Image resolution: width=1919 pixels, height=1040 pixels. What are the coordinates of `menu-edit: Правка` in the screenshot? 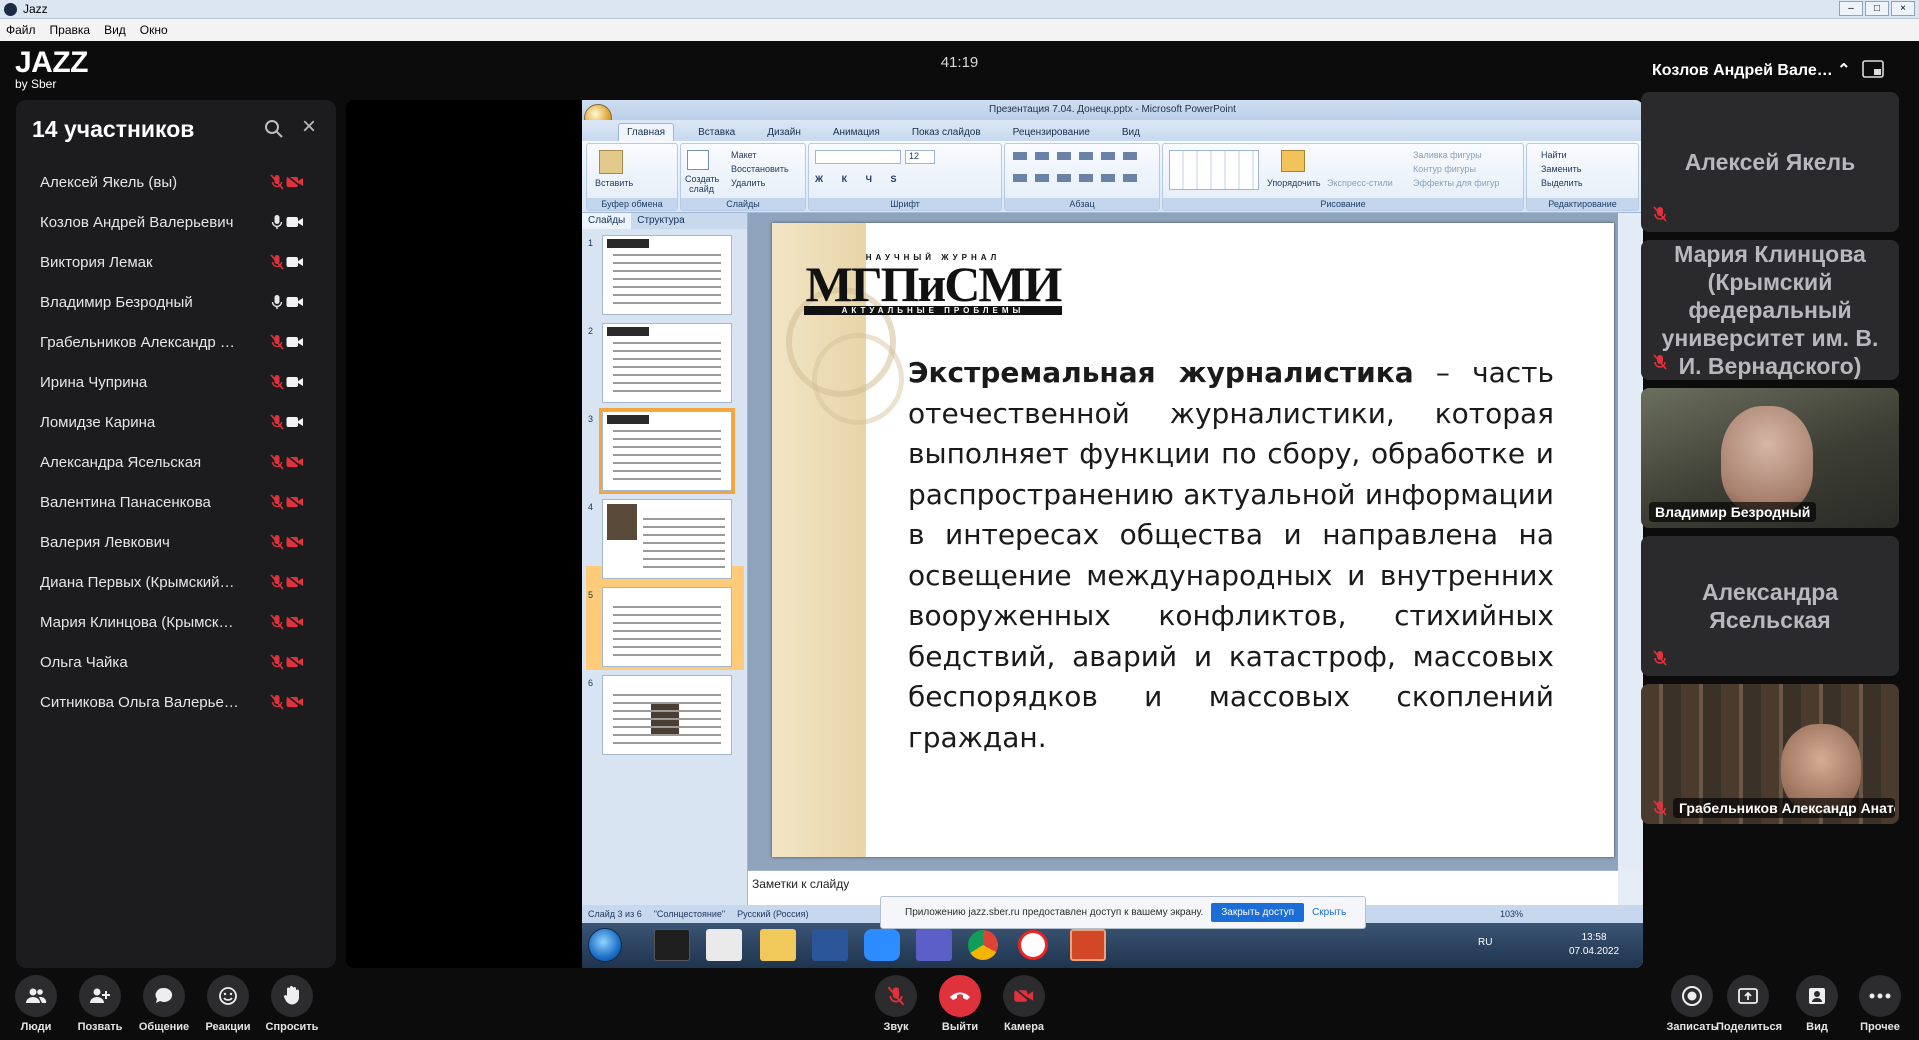 It's located at (70, 30).